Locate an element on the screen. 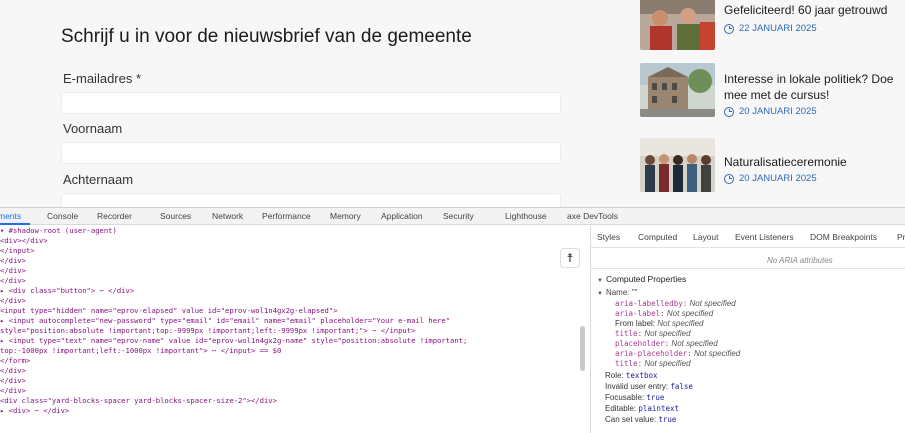 Image resolution: width=905 pixels, height=433 pixels. lastname-label: Achternaam is located at coordinates (98, 179).